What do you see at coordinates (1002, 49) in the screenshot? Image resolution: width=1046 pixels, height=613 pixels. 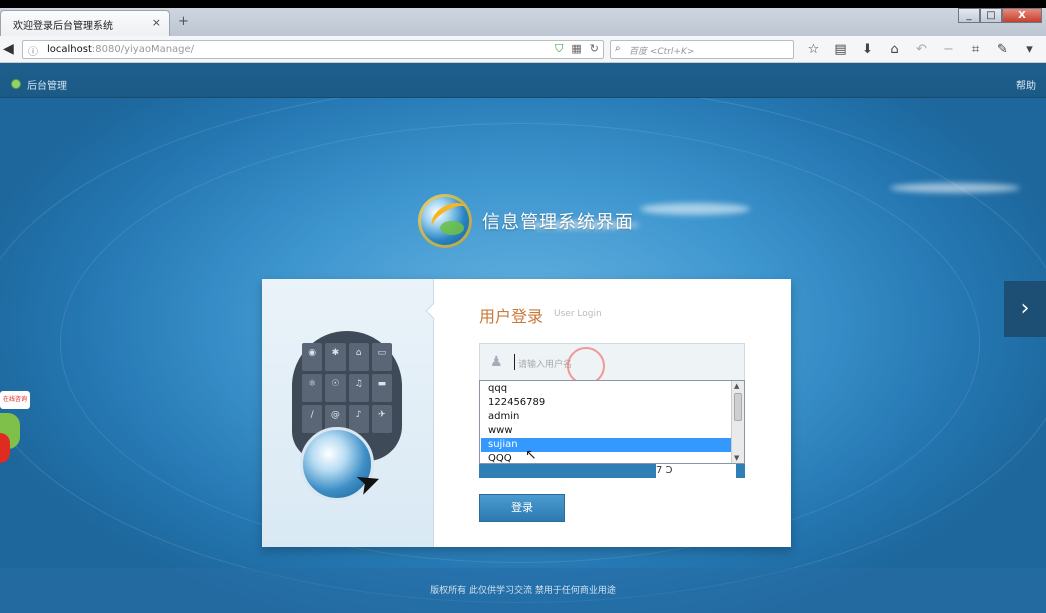 I see `extension-icon: ✎` at bounding box center [1002, 49].